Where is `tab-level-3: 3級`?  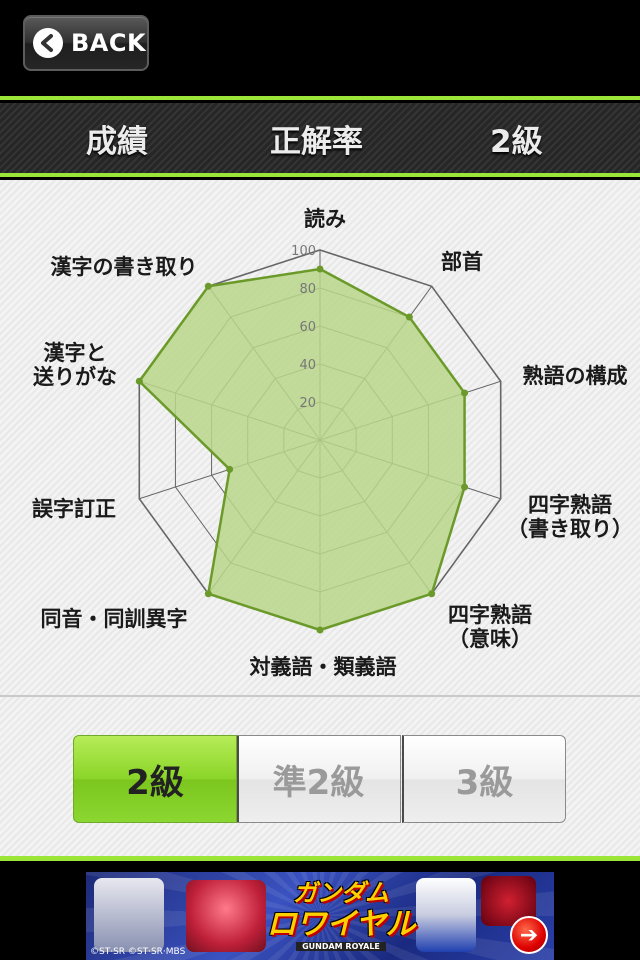
tab-level-3: 3級 is located at coordinates (484, 779).